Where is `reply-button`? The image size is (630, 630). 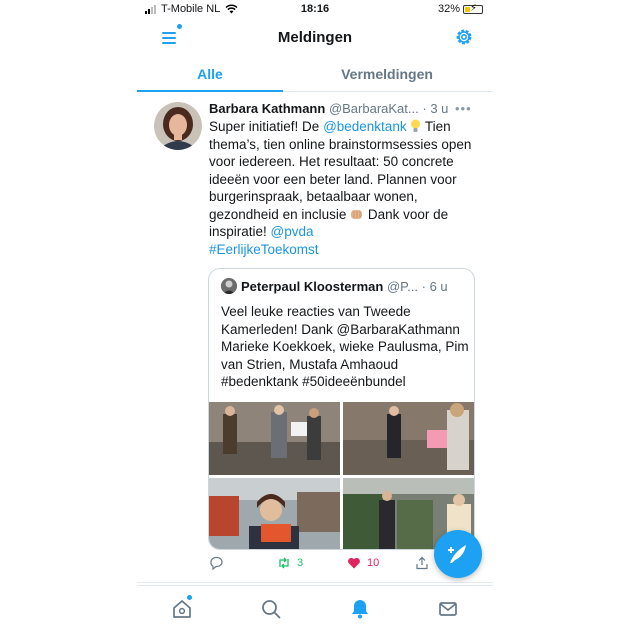 reply-button is located at coordinates (216, 563).